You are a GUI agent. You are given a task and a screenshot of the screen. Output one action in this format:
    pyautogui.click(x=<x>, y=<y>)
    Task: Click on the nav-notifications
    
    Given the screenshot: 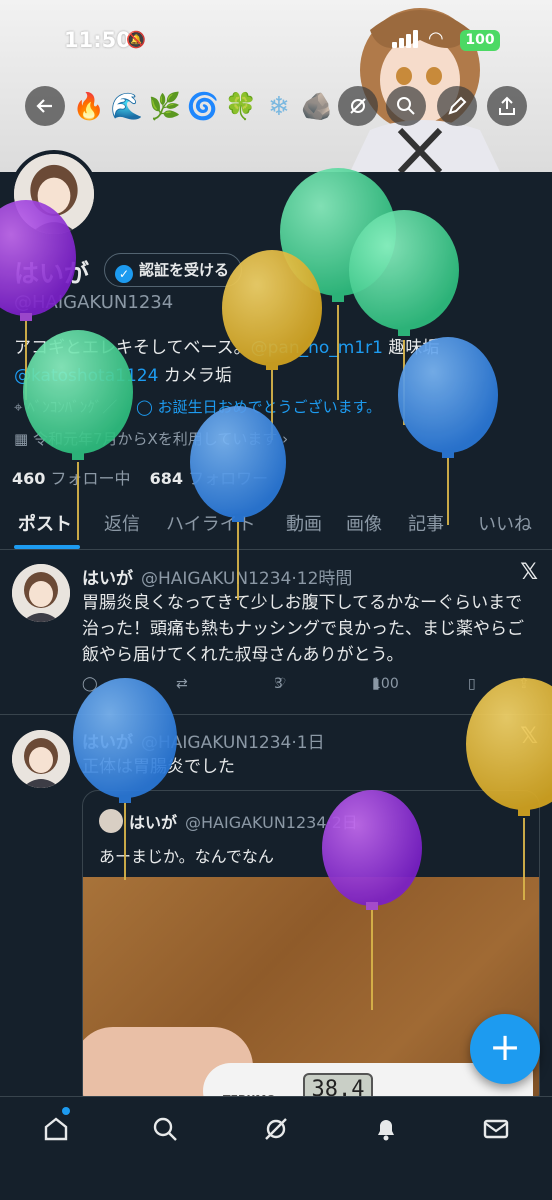 What is the action you would take?
    pyautogui.click(x=386, y=1129)
    